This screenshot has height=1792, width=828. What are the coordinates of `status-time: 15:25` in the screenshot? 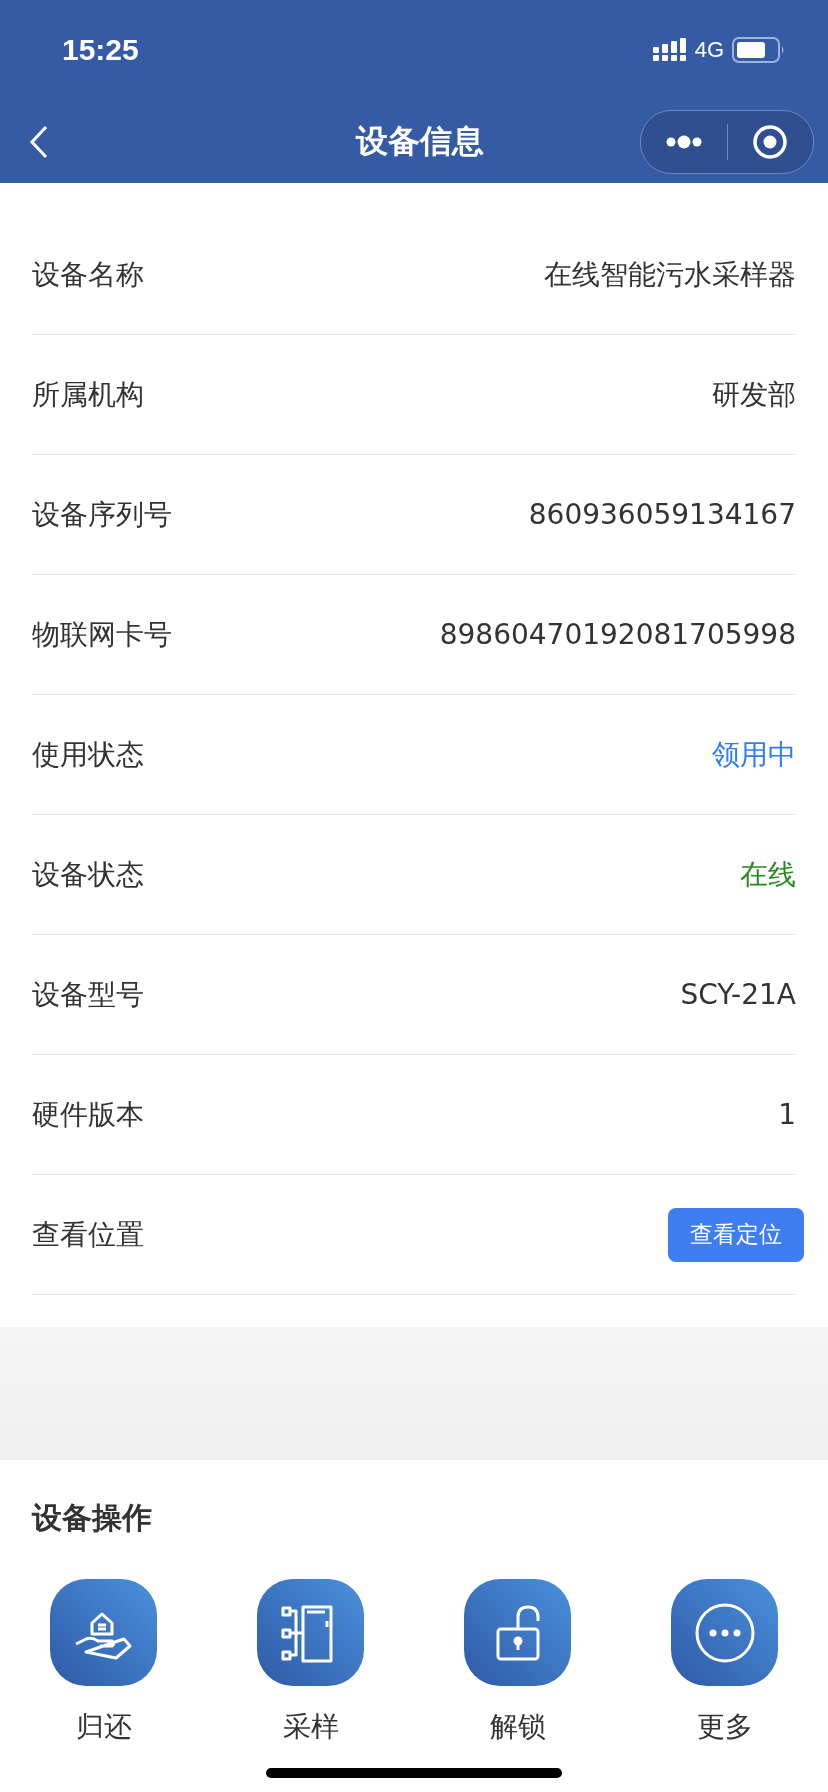 It's located at (100, 50).